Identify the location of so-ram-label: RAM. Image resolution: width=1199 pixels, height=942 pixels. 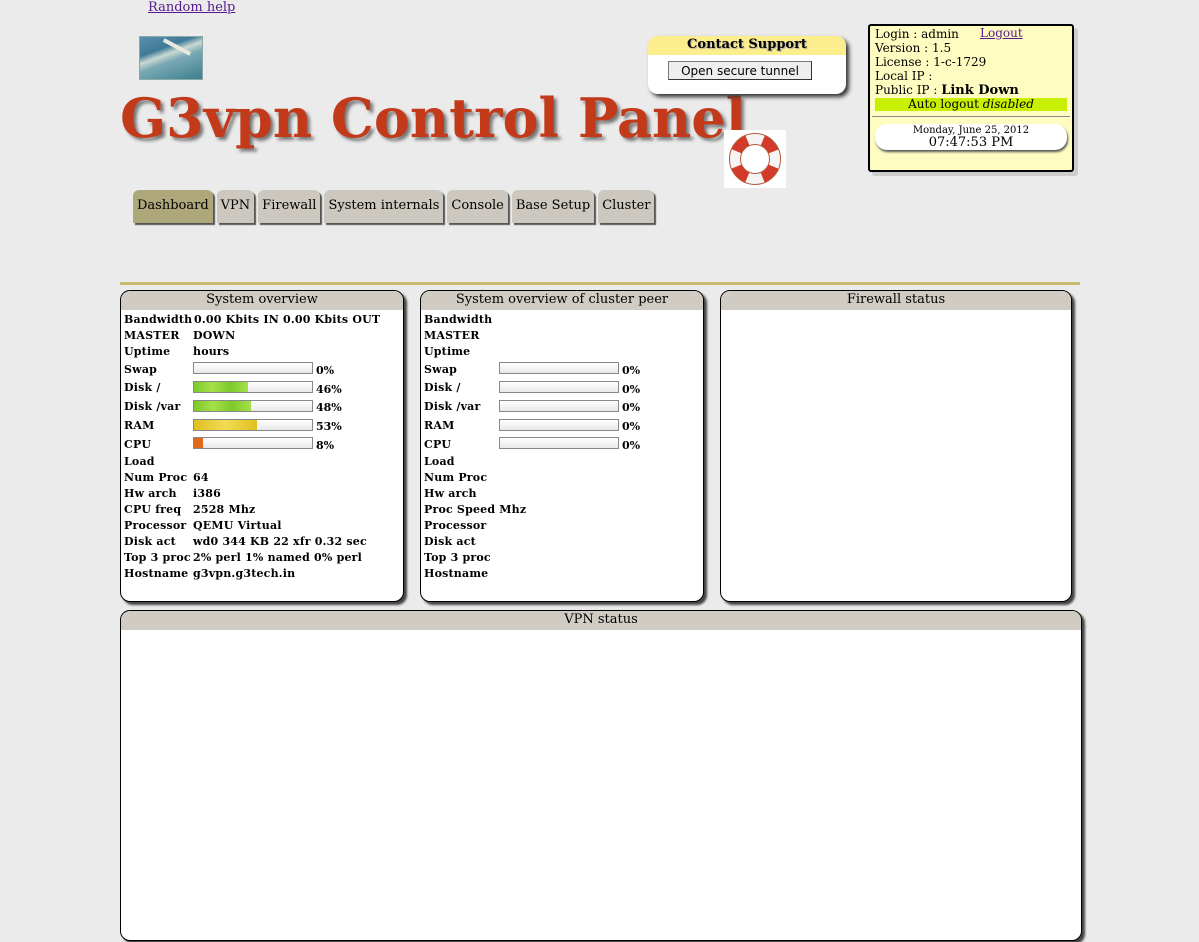
(139, 425).